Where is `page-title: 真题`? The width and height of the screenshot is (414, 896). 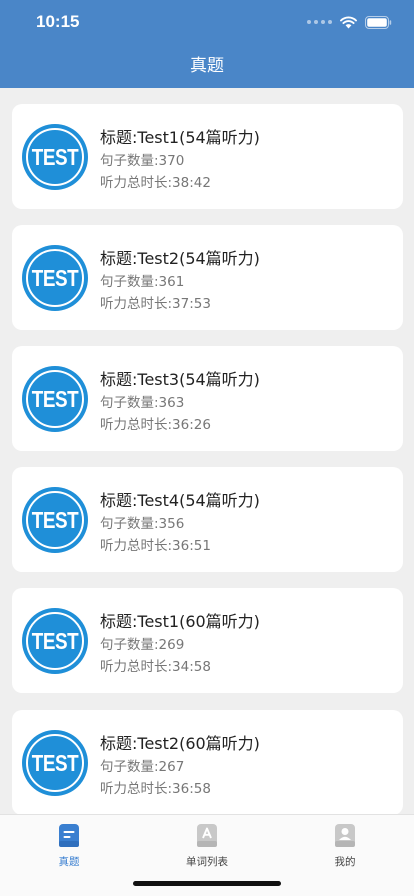
page-title: 真题 is located at coordinates (207, 66).